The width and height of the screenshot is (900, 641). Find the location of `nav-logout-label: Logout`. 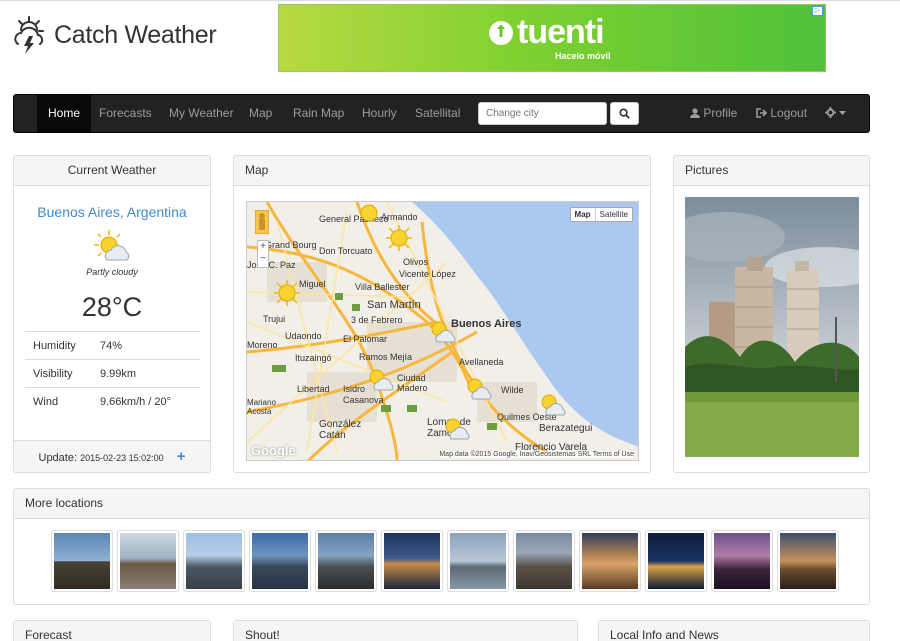

nav-logout-label: Logout is located at coordinates (789, 113).